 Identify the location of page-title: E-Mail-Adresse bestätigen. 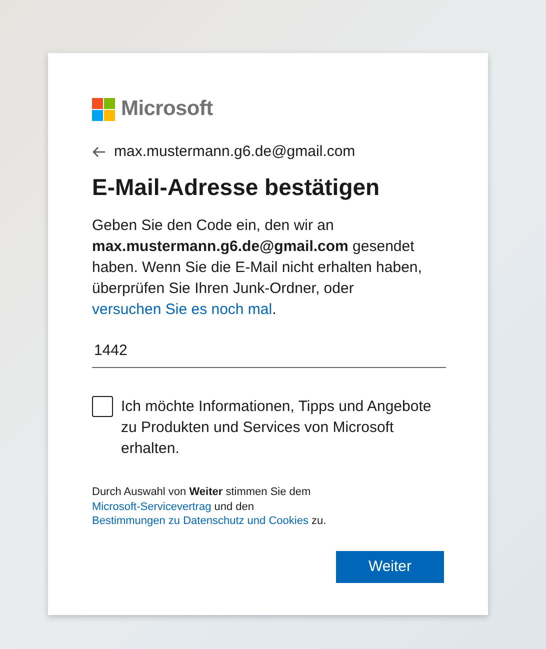
(236, 187).